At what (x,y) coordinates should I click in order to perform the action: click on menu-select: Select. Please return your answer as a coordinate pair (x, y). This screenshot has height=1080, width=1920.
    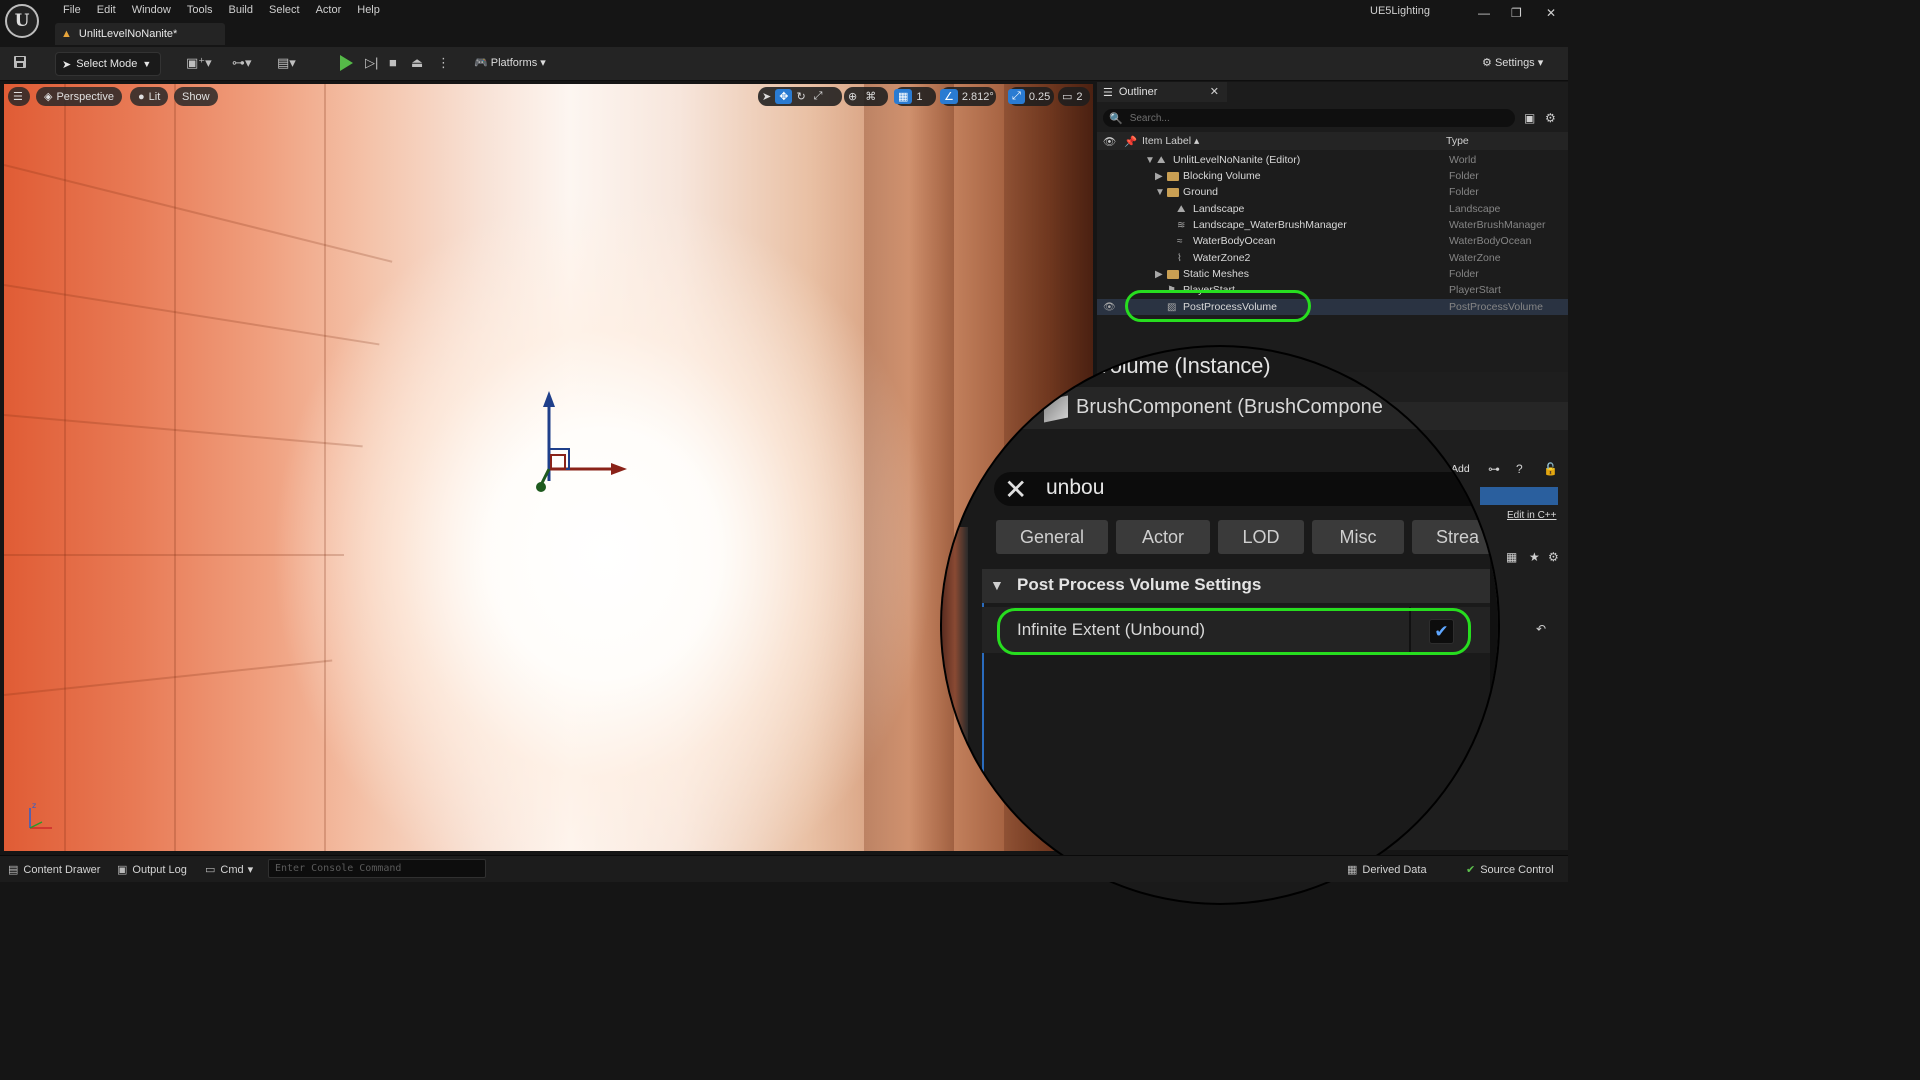
    Looking at the image, I should click on (284, 10).